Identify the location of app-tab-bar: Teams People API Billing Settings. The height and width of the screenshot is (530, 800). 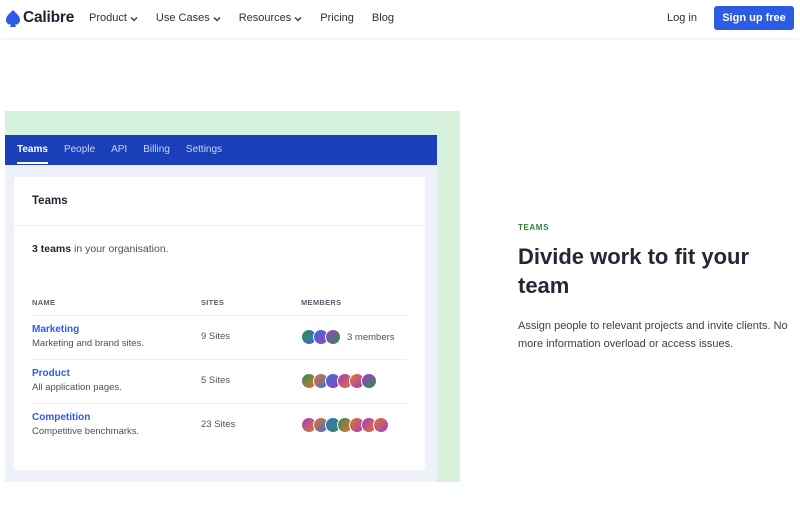
(221, 150).